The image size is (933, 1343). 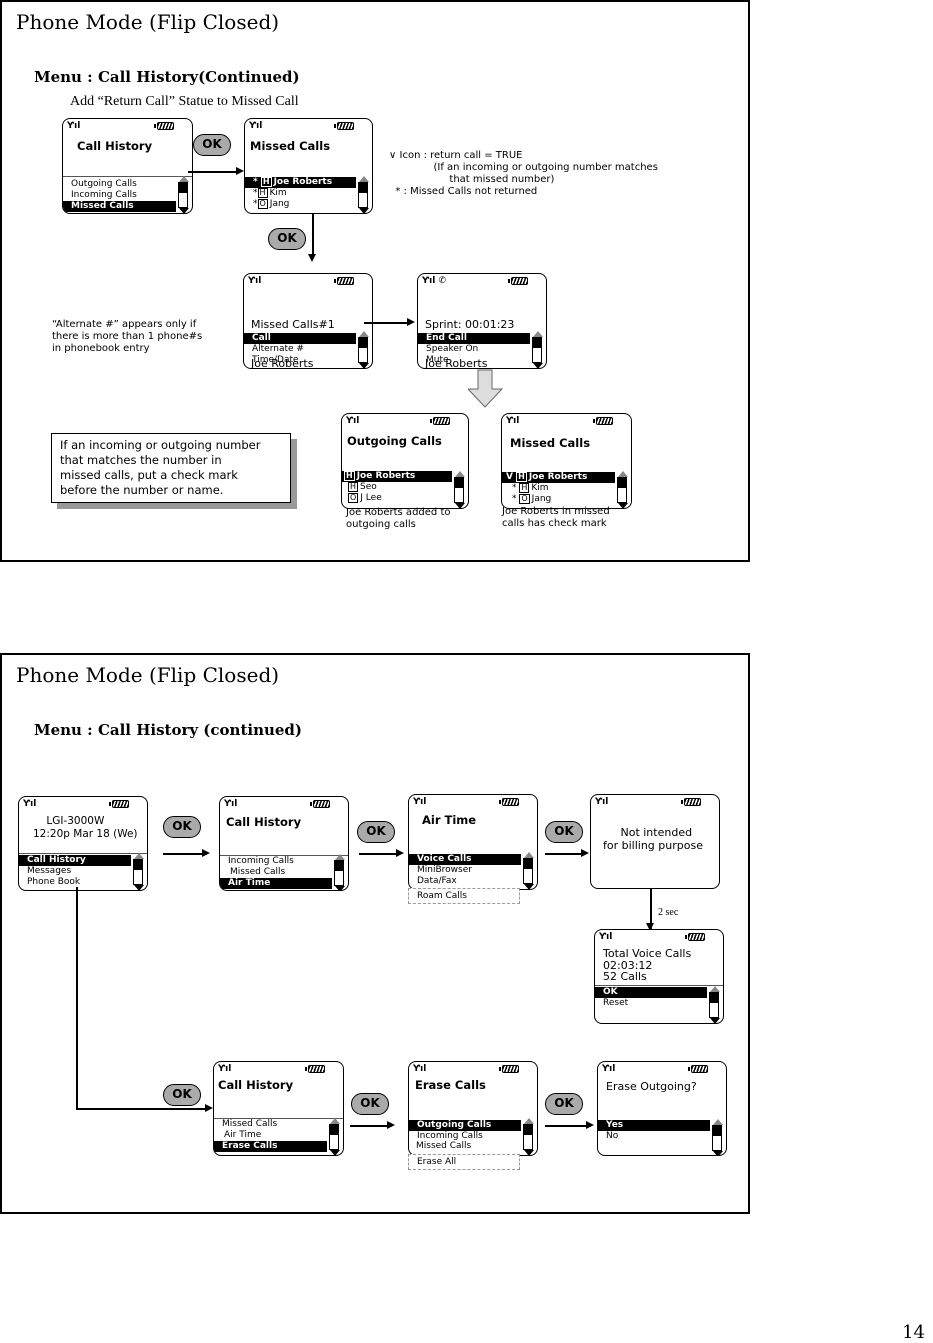 I want to click on screen-title: Erase Calls, so click(x=450, y=1085).